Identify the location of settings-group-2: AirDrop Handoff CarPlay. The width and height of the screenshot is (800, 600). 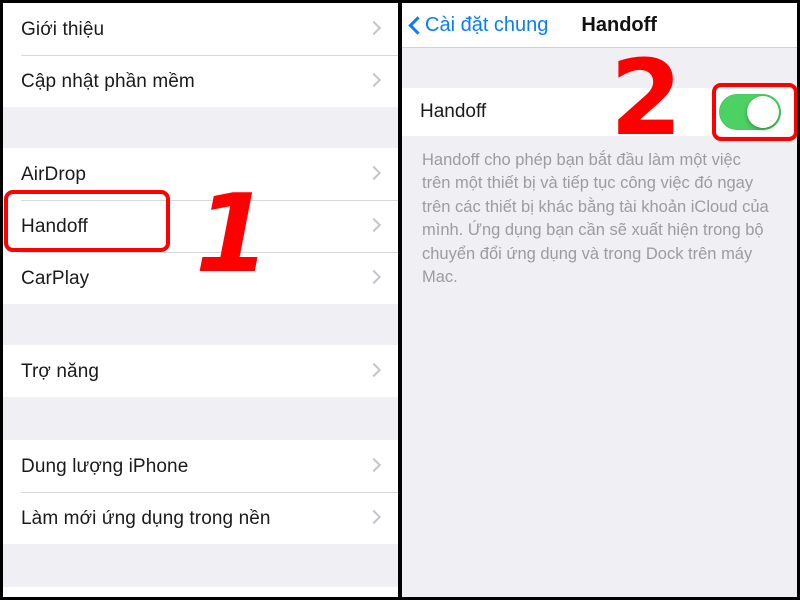
(200, 226).